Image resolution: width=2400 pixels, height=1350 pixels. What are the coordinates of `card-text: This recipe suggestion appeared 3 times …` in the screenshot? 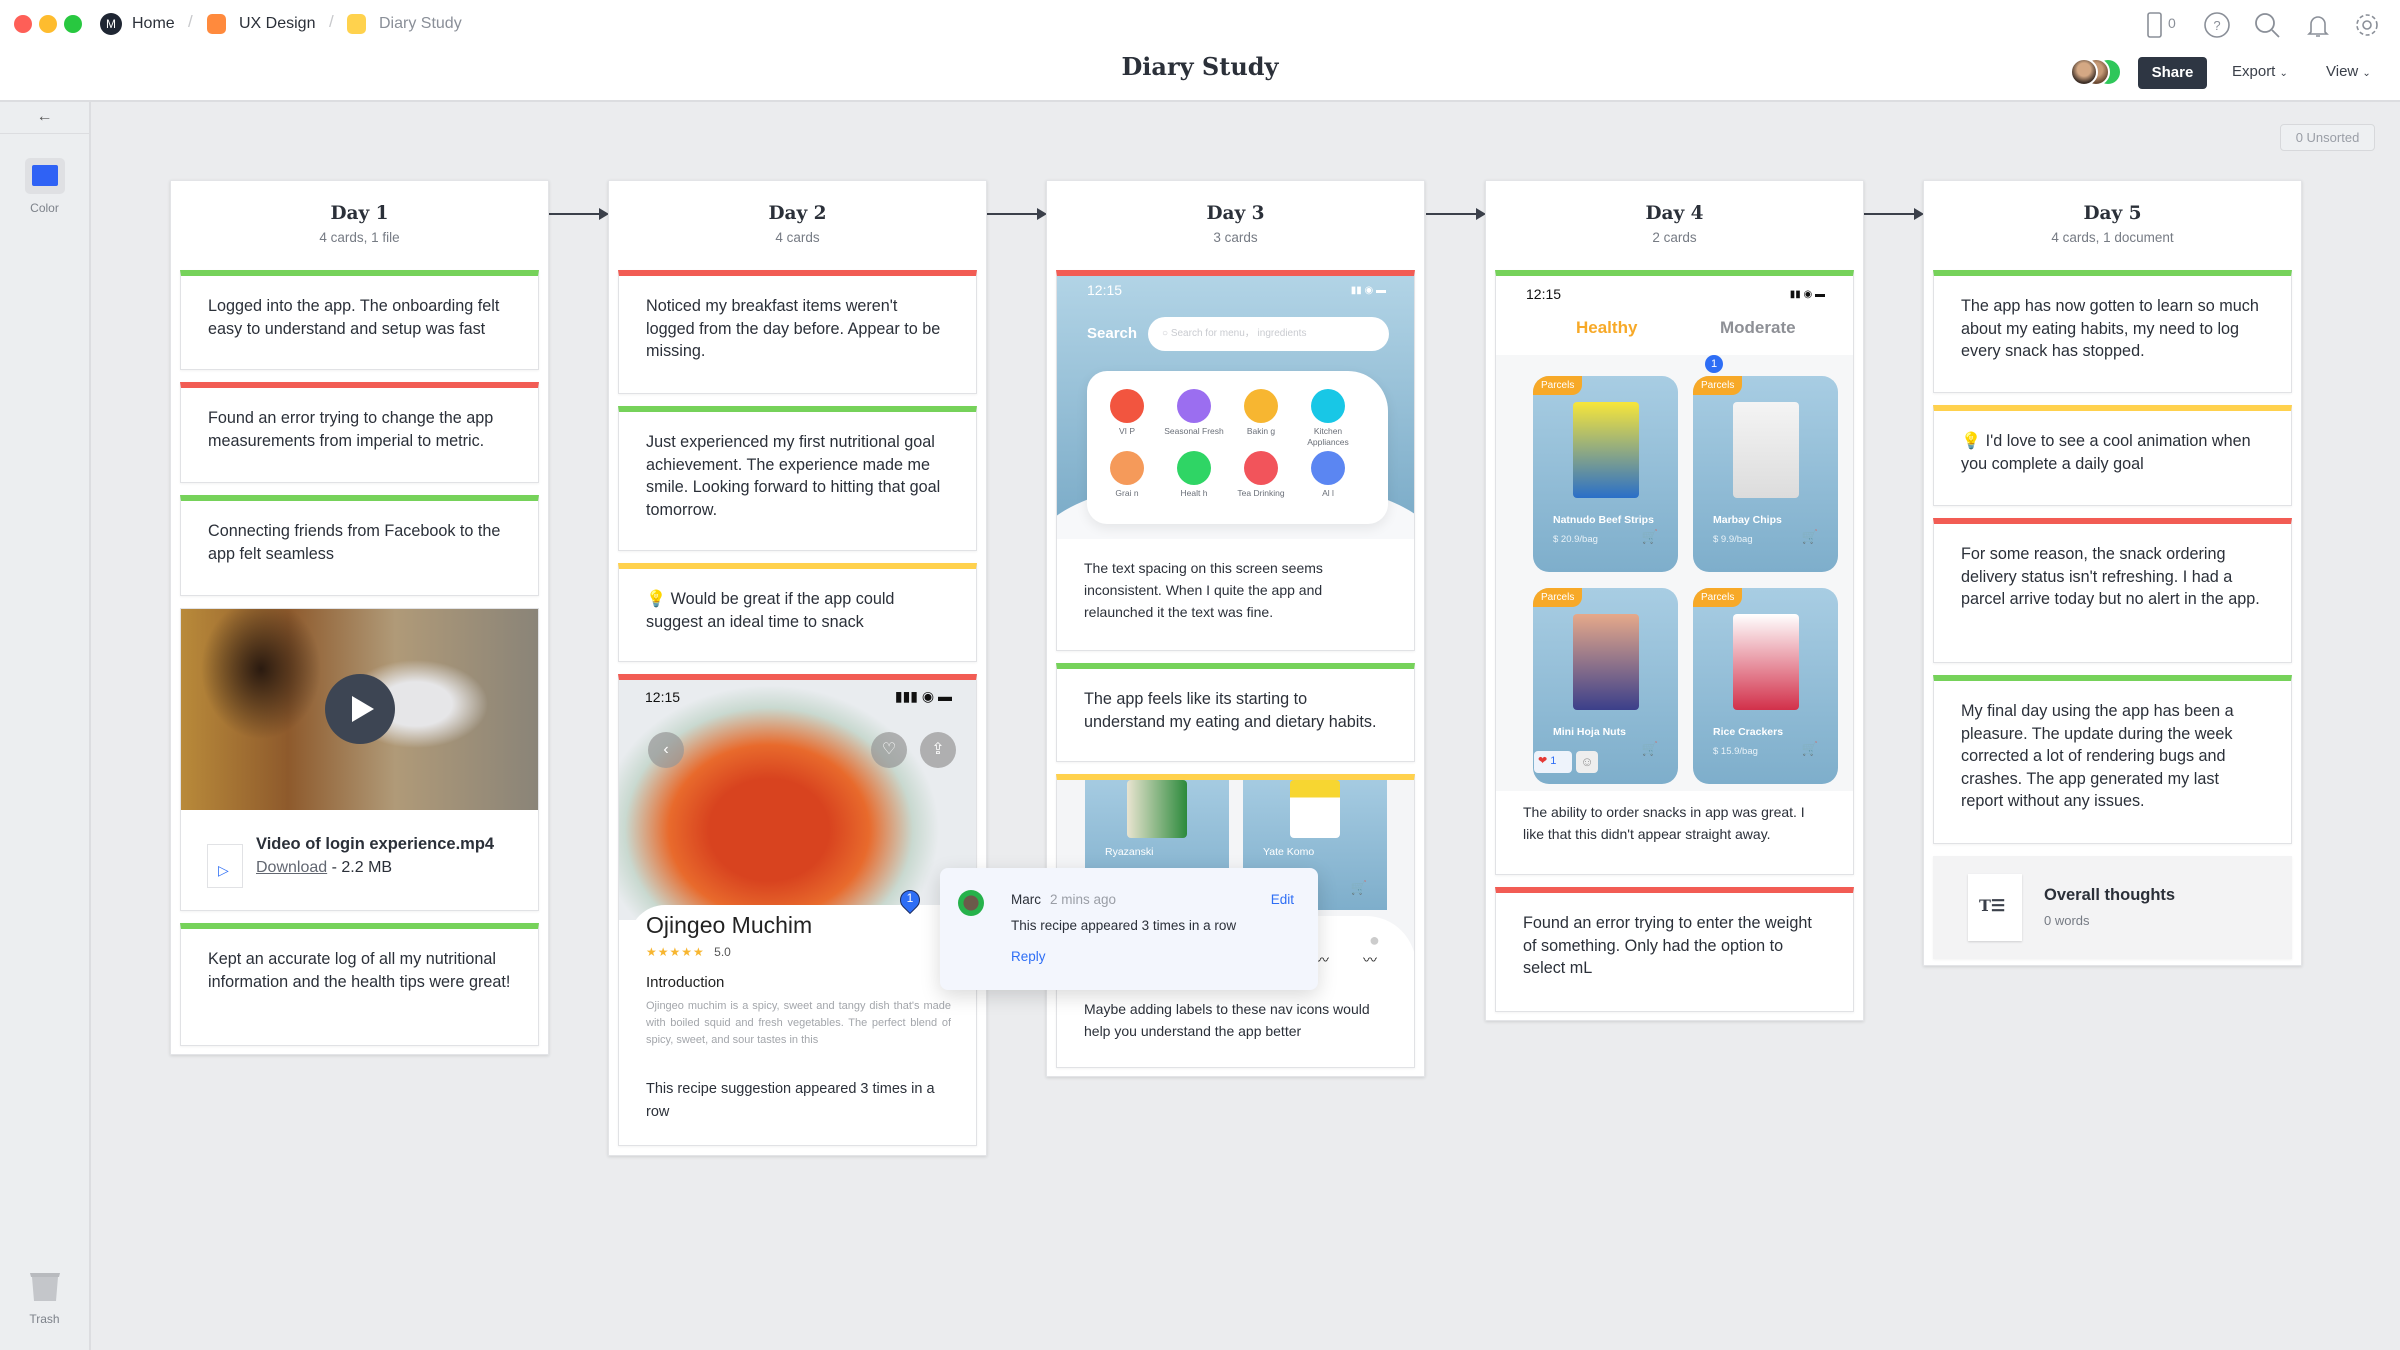 It's located at (790, 1100).